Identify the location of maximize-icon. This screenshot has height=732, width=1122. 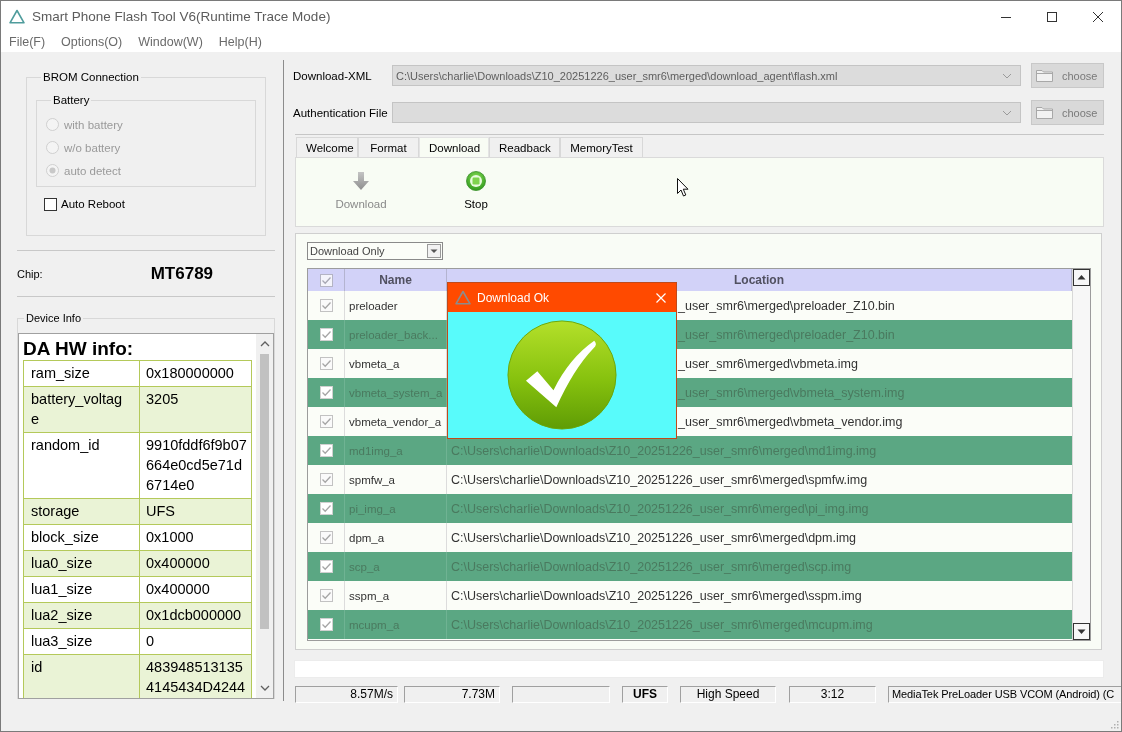
(1052, 16).